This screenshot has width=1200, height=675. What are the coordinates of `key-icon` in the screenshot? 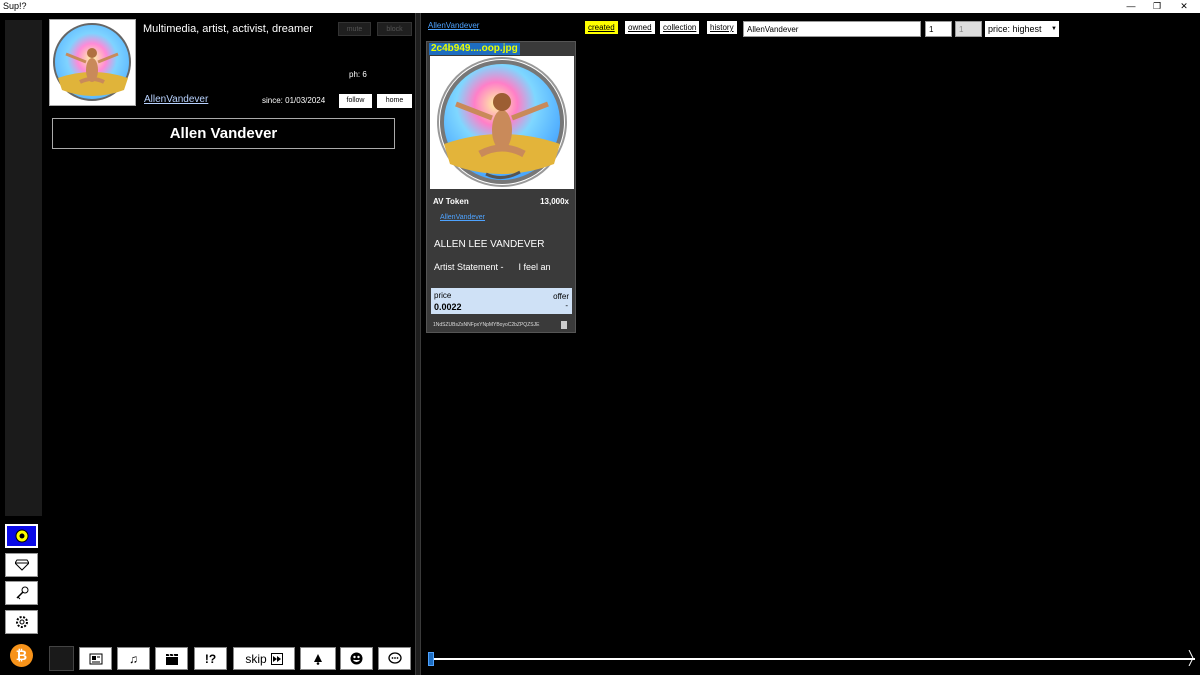 It's located at (21, 593).